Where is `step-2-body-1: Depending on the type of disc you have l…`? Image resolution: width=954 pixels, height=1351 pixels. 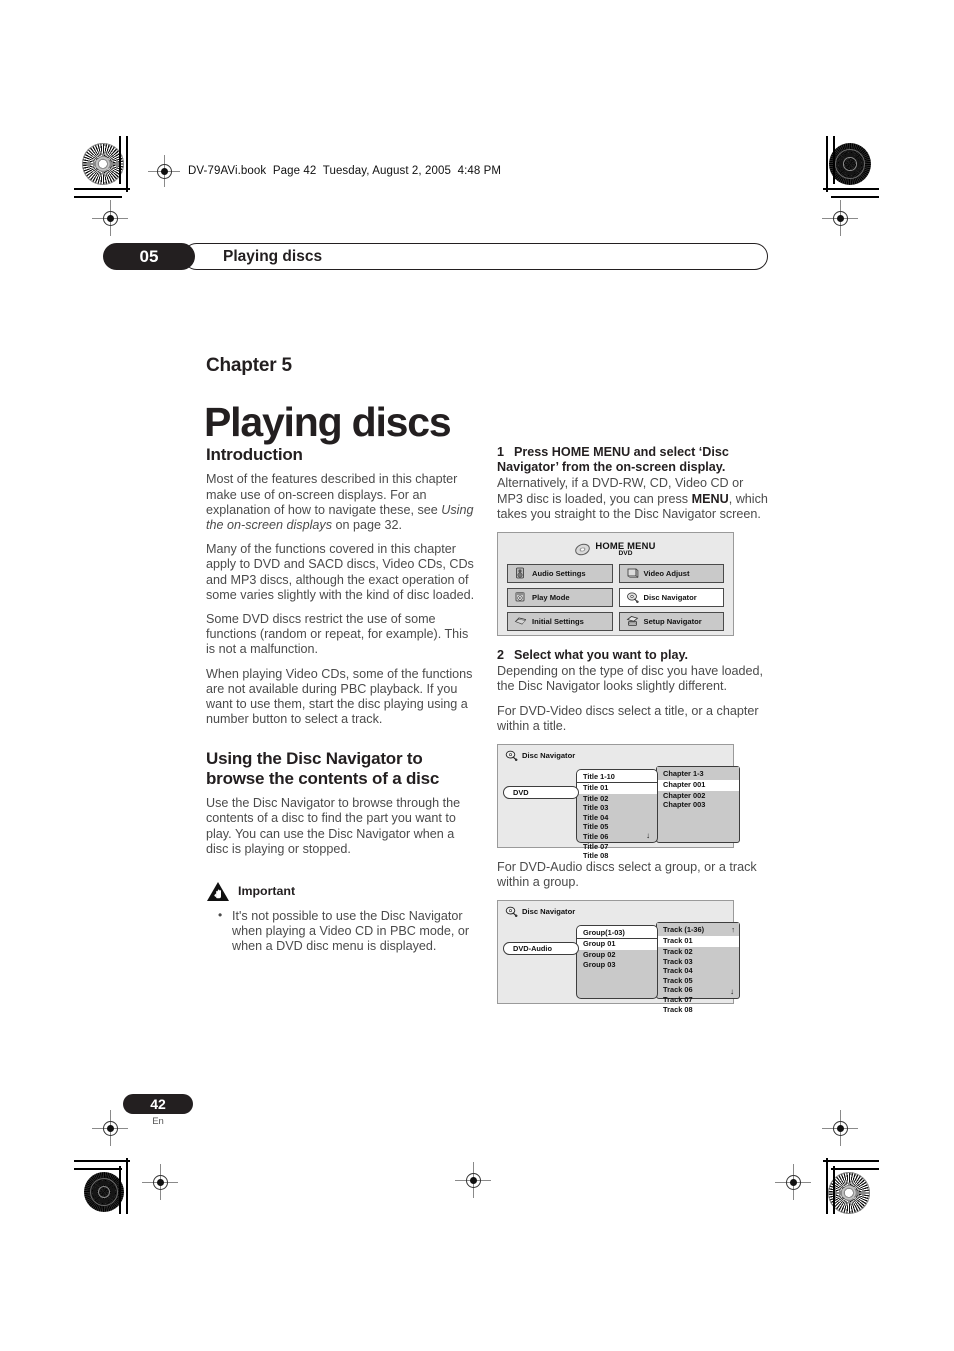 step-2-body-1: Depending on the type of disc you have l… is located at coordinates (630, 679).